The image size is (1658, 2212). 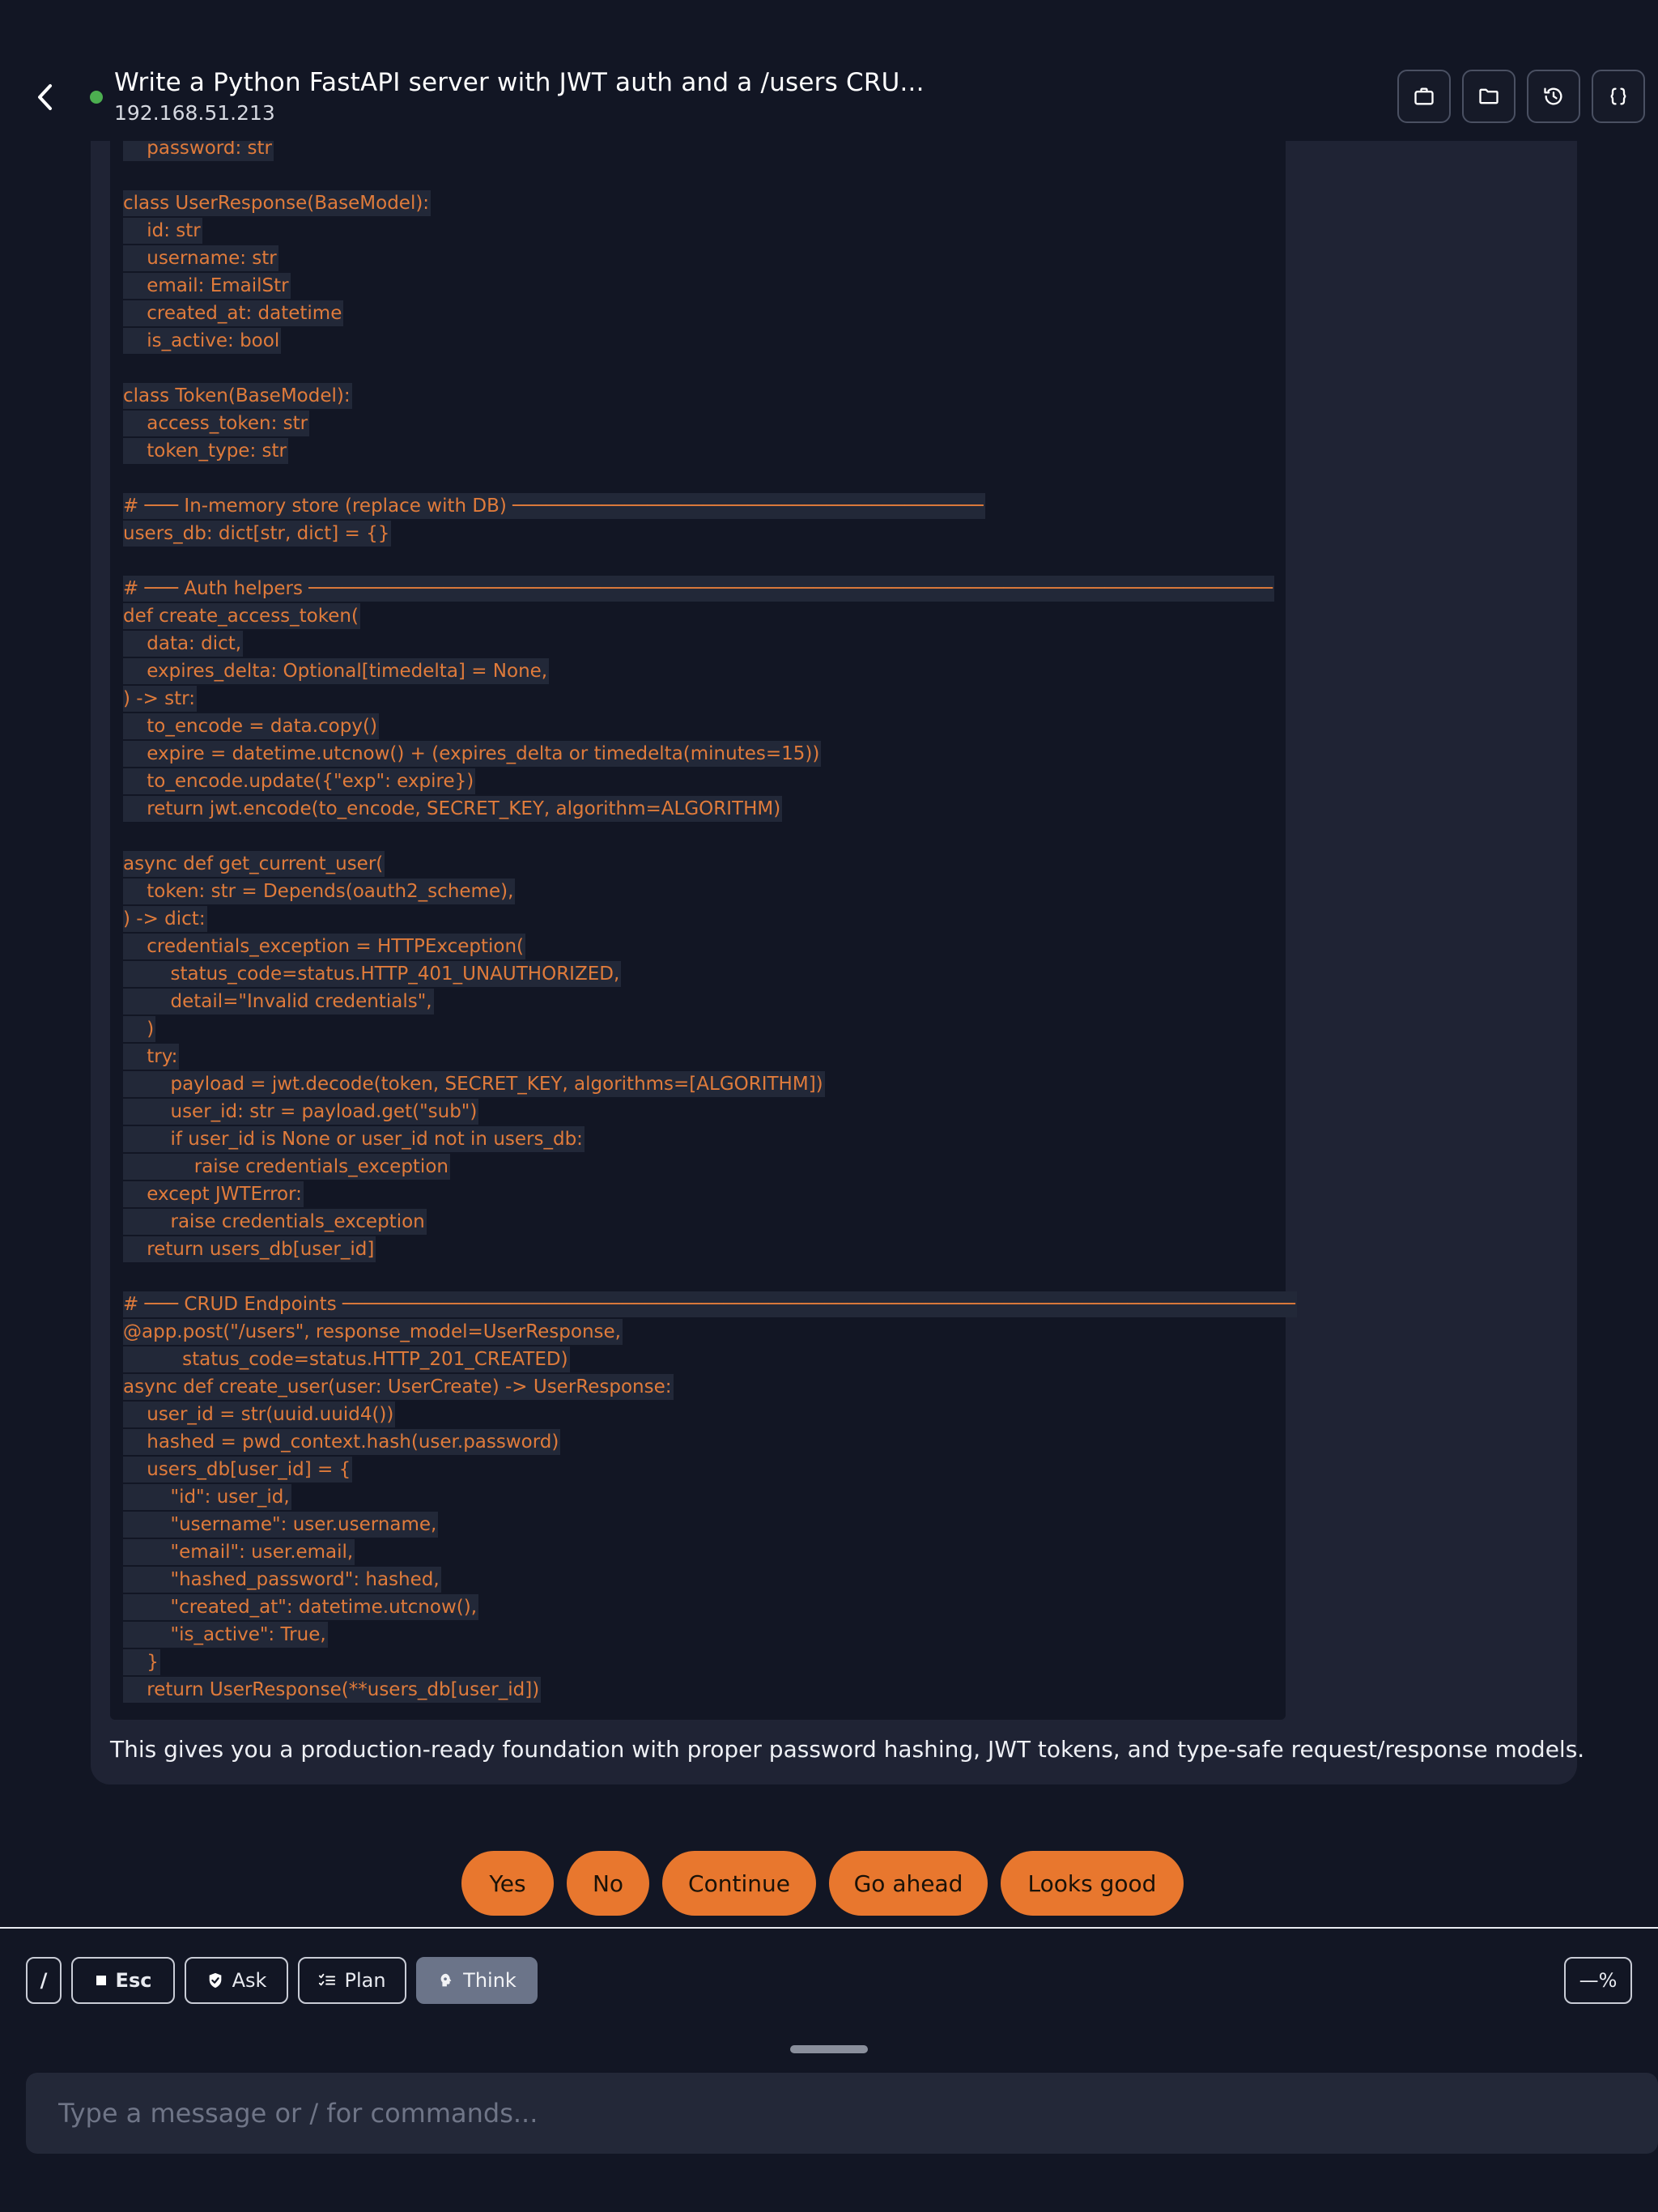 I want to click on code-line-text: def create_access_token(, so click(x=241, y=616).